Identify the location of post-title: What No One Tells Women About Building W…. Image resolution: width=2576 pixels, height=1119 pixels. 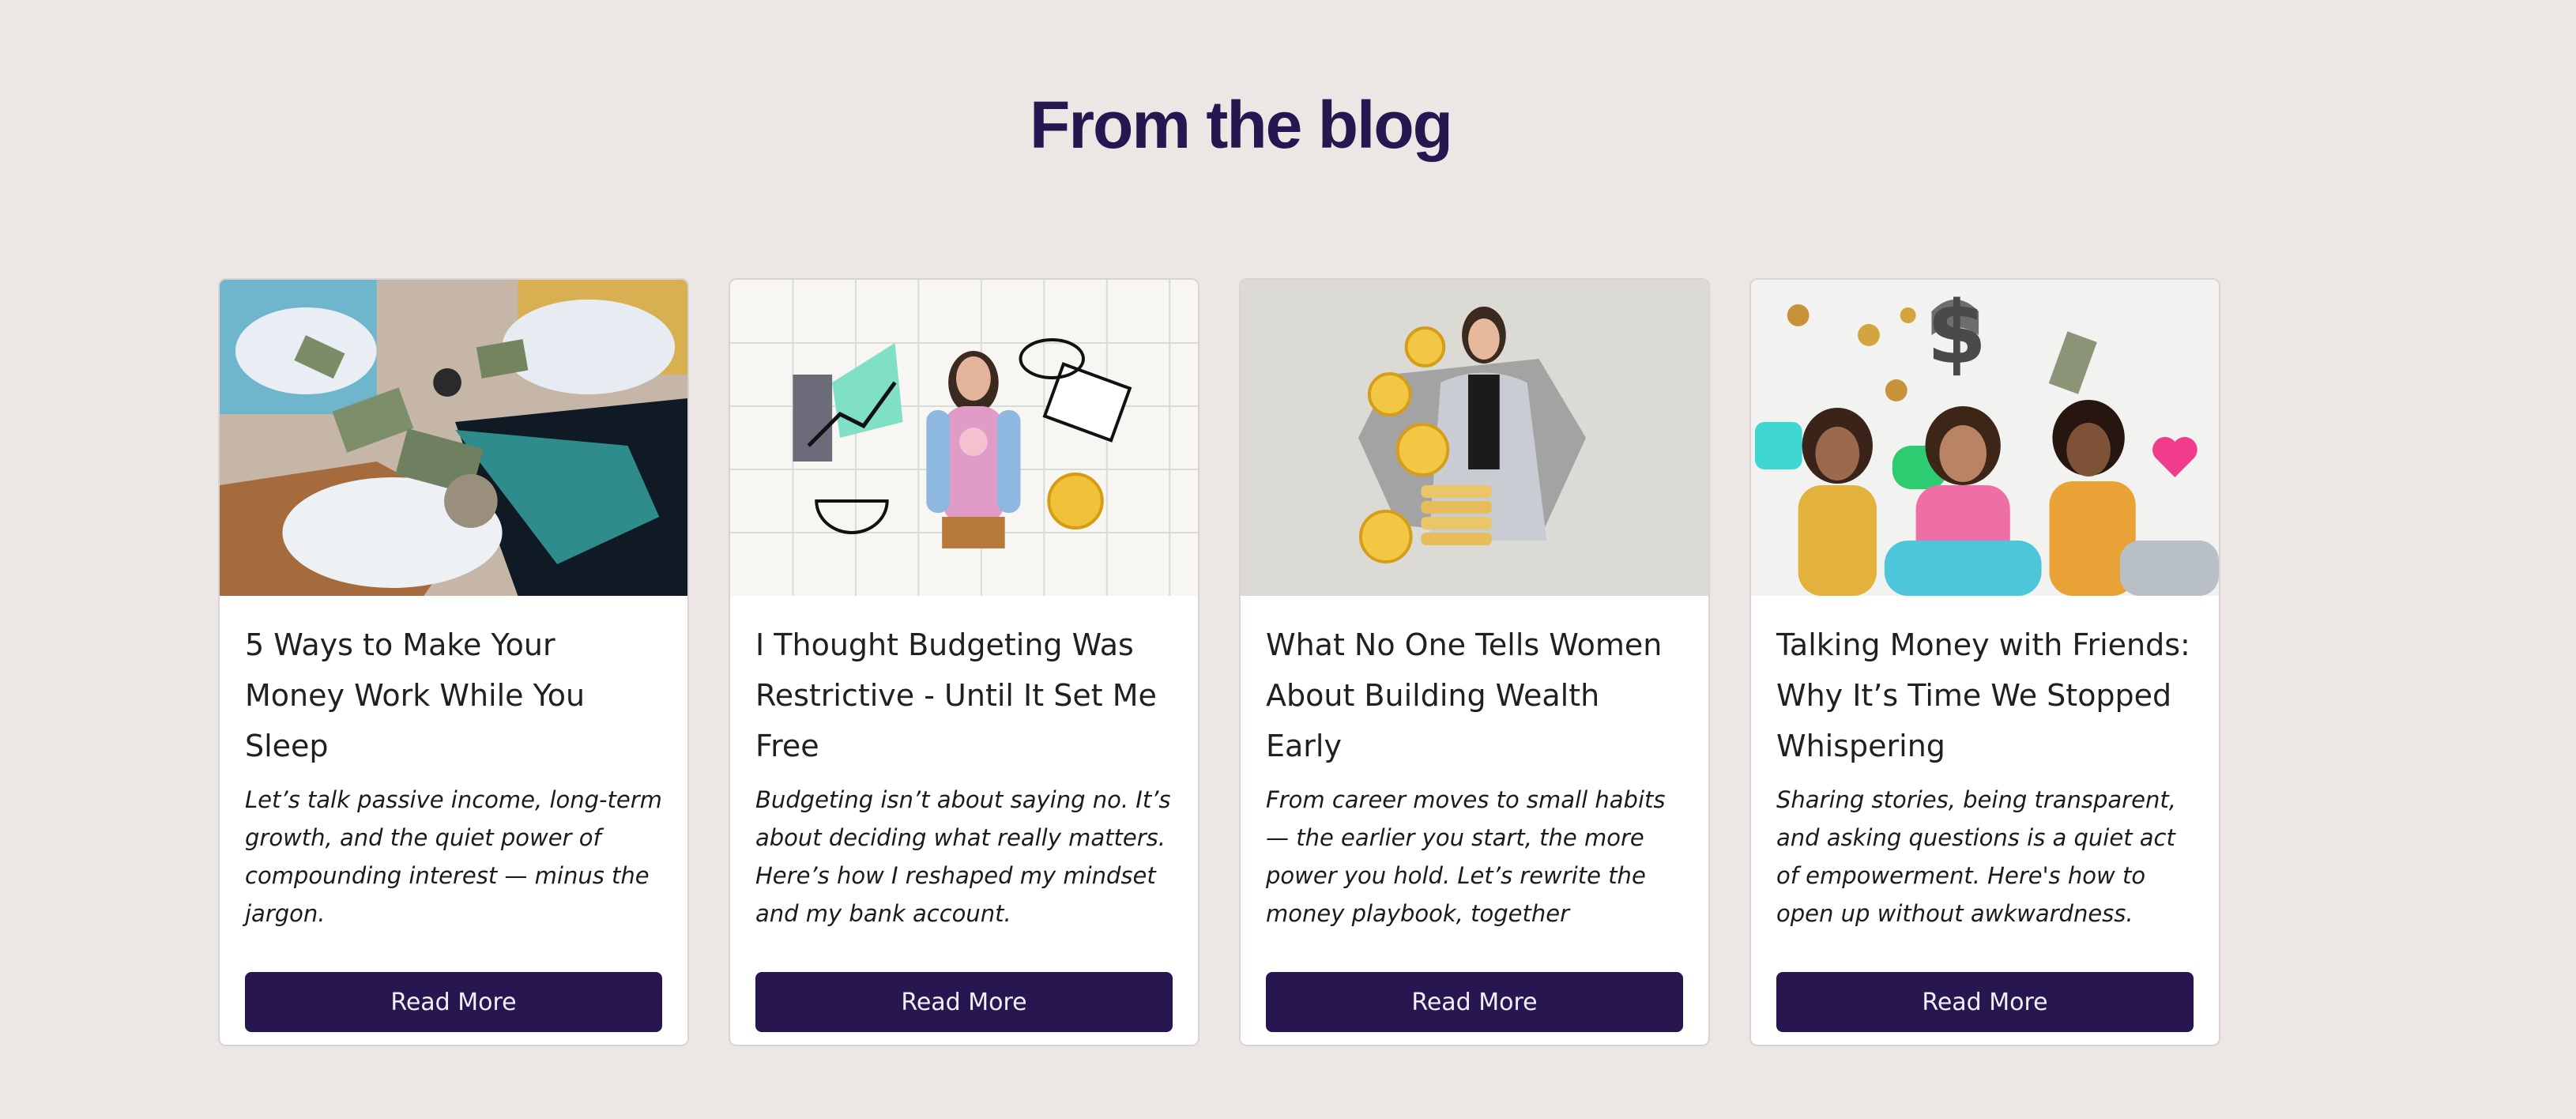
(1474, 695).